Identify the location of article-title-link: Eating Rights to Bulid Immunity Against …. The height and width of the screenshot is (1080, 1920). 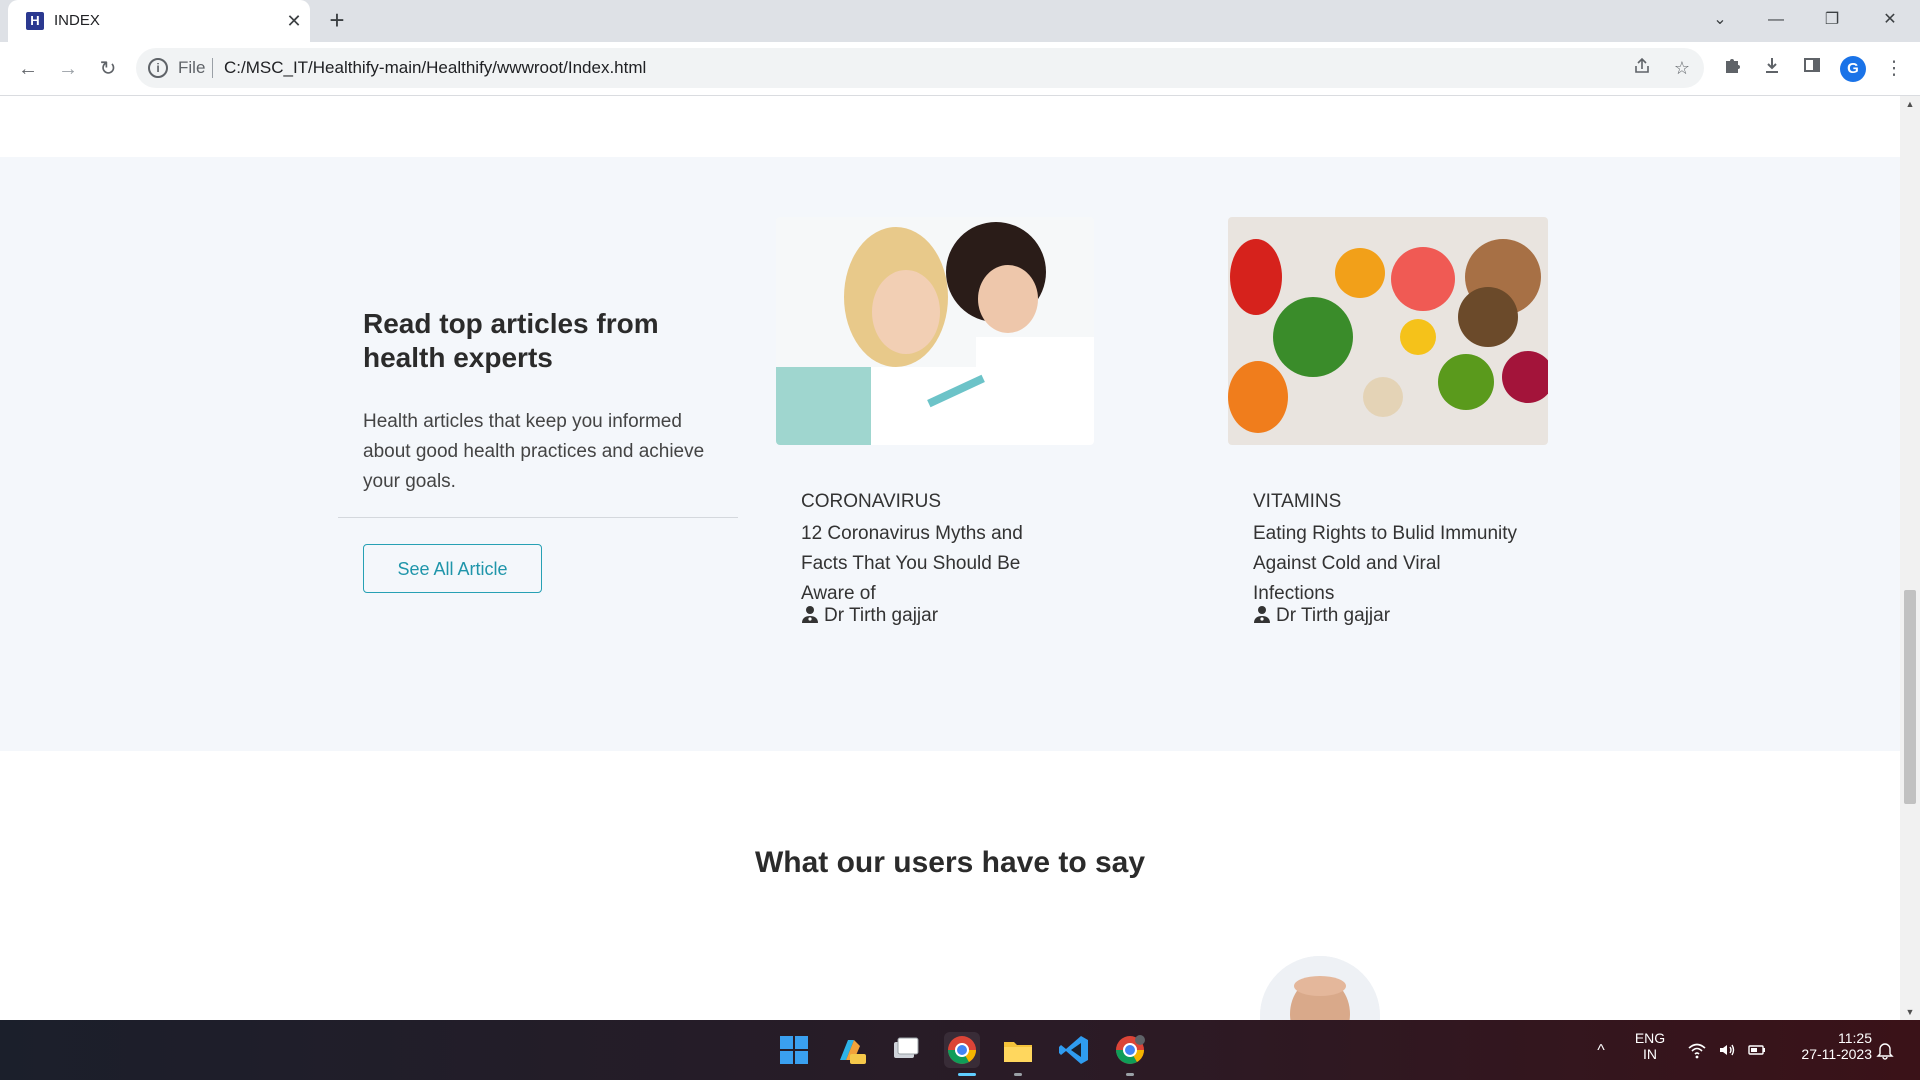
(1388, 564).